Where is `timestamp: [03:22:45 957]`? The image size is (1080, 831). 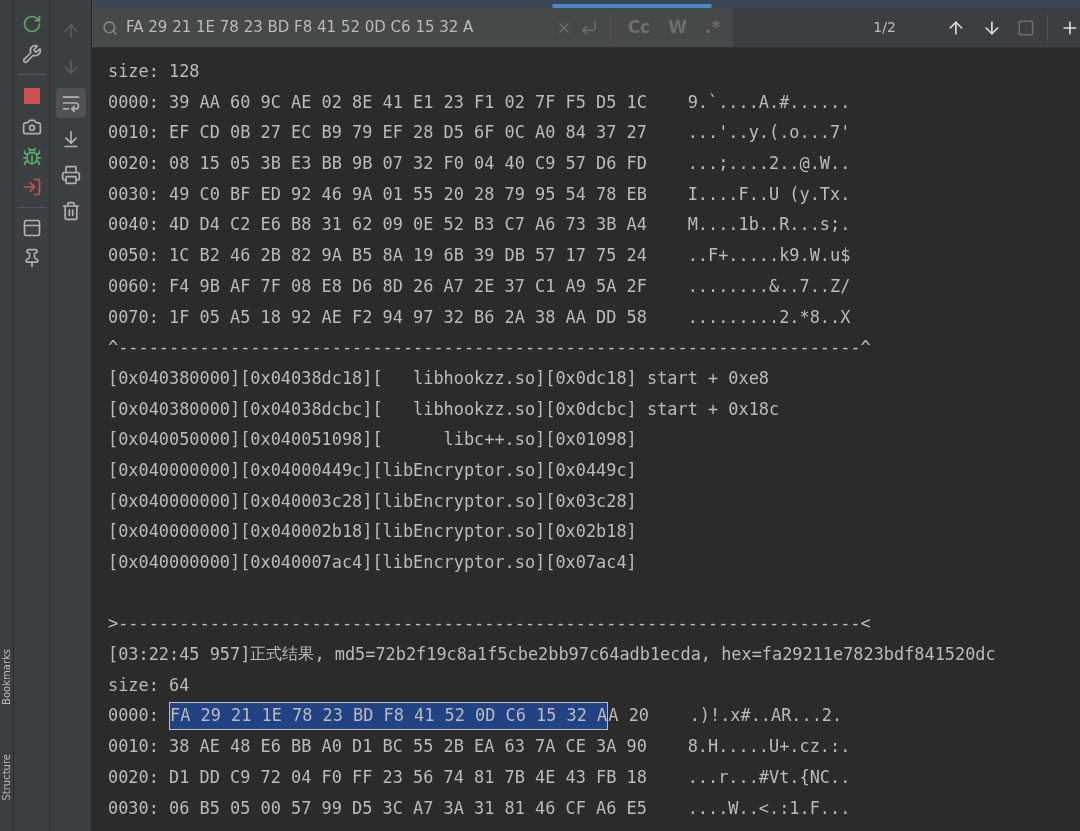
timestamp: [03:22:45 957] is located at coordinates (179, 655).